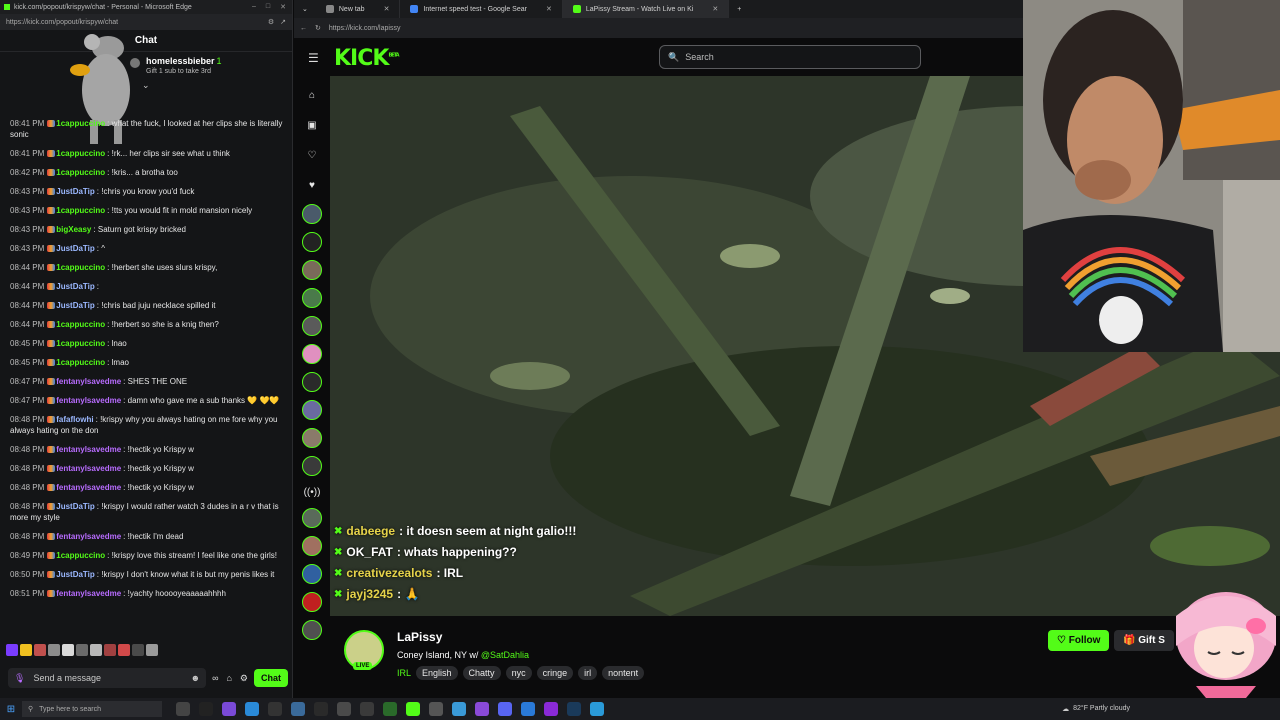 This screenshot has width=1280, height=720. I want to click on channel-name: LaPissy, so click(419, 637).